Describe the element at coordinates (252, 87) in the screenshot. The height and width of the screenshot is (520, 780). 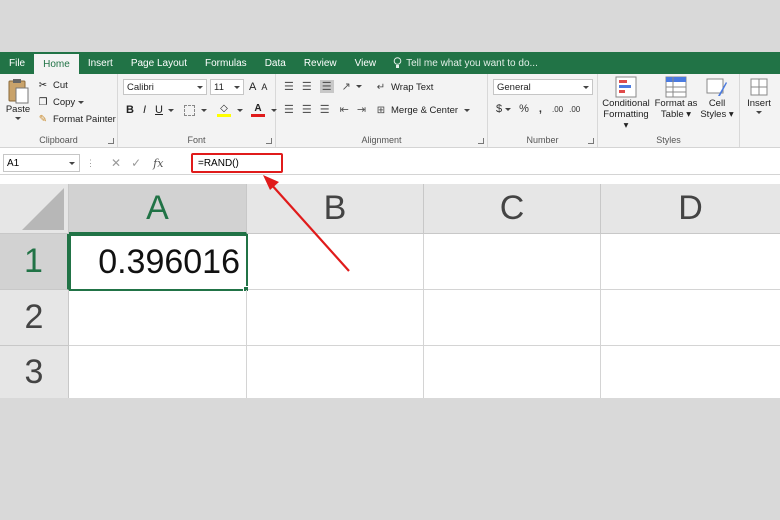
I see `grow-font-button: A` at that location.